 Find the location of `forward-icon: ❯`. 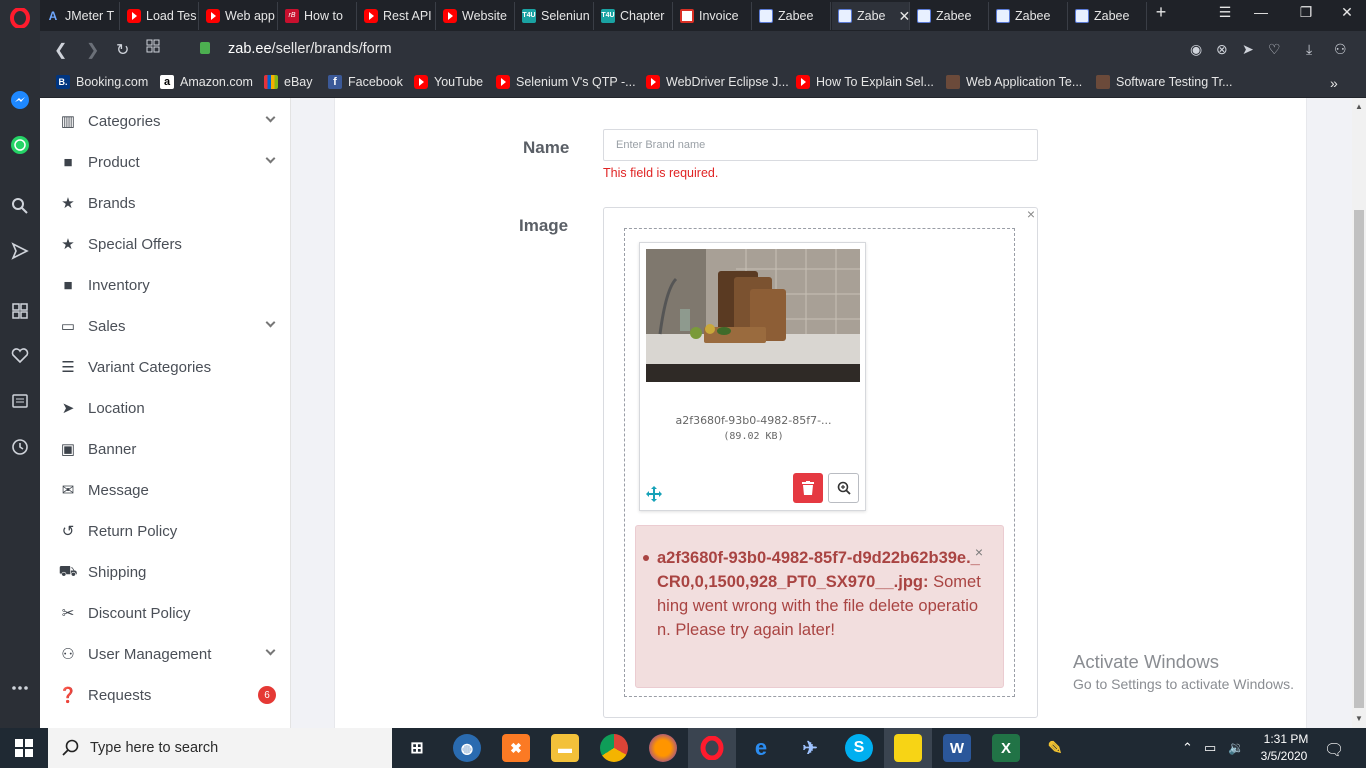

forward-icon: ❯ is located at coordinates (92, 50).